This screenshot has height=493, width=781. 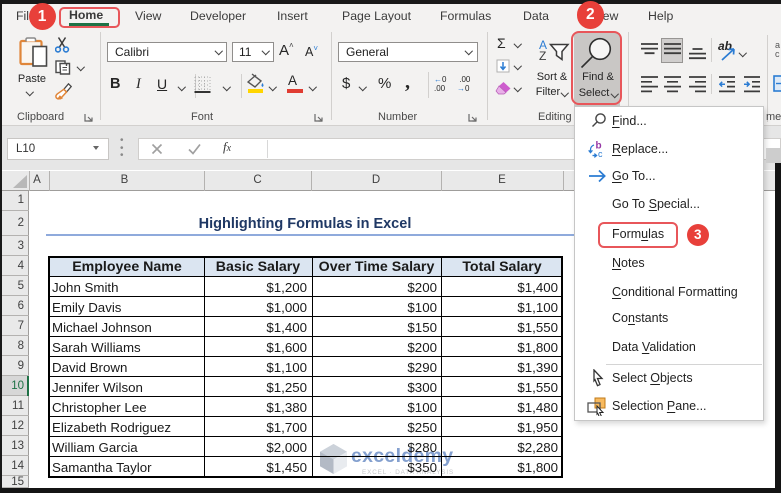 What do you see at coordinates (600, 154) in the screenshot?
I see `svg-text: c` at bounding box center [600, 154].